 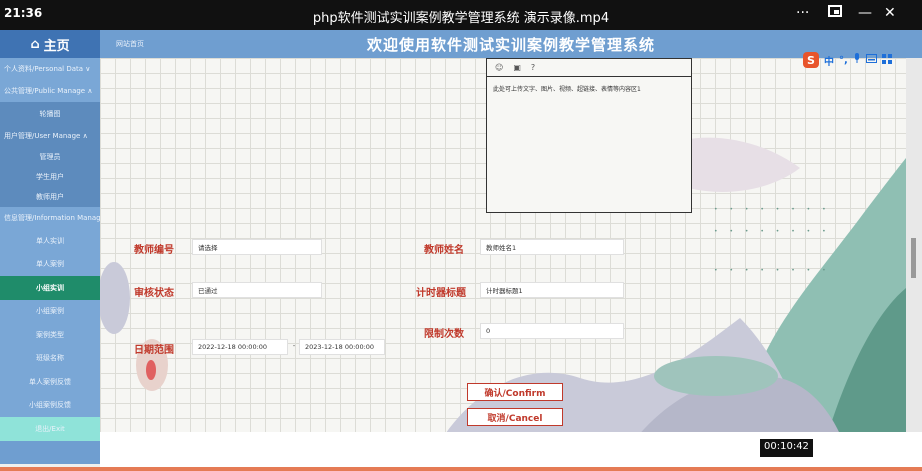 I want to click on status-field: 已通过, so click(x=257, y=290).